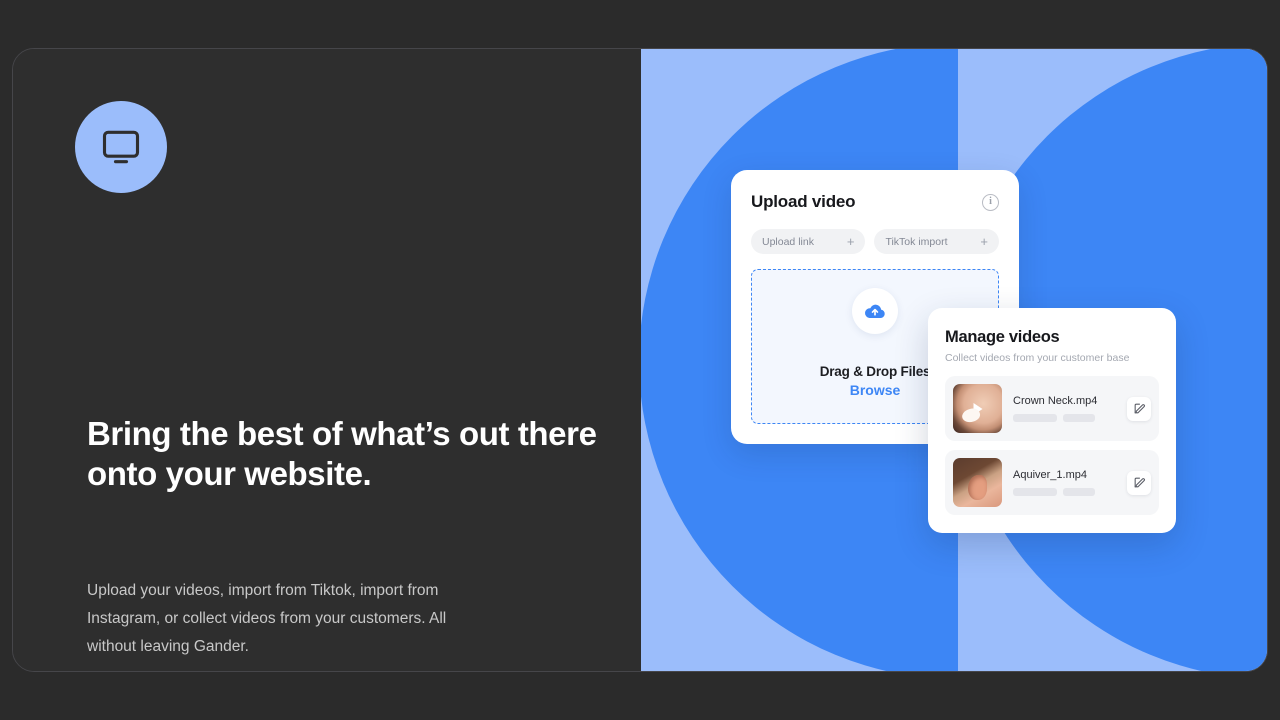  I want to click on tiktok-import-button: TikTok import +, so click(936, 241).